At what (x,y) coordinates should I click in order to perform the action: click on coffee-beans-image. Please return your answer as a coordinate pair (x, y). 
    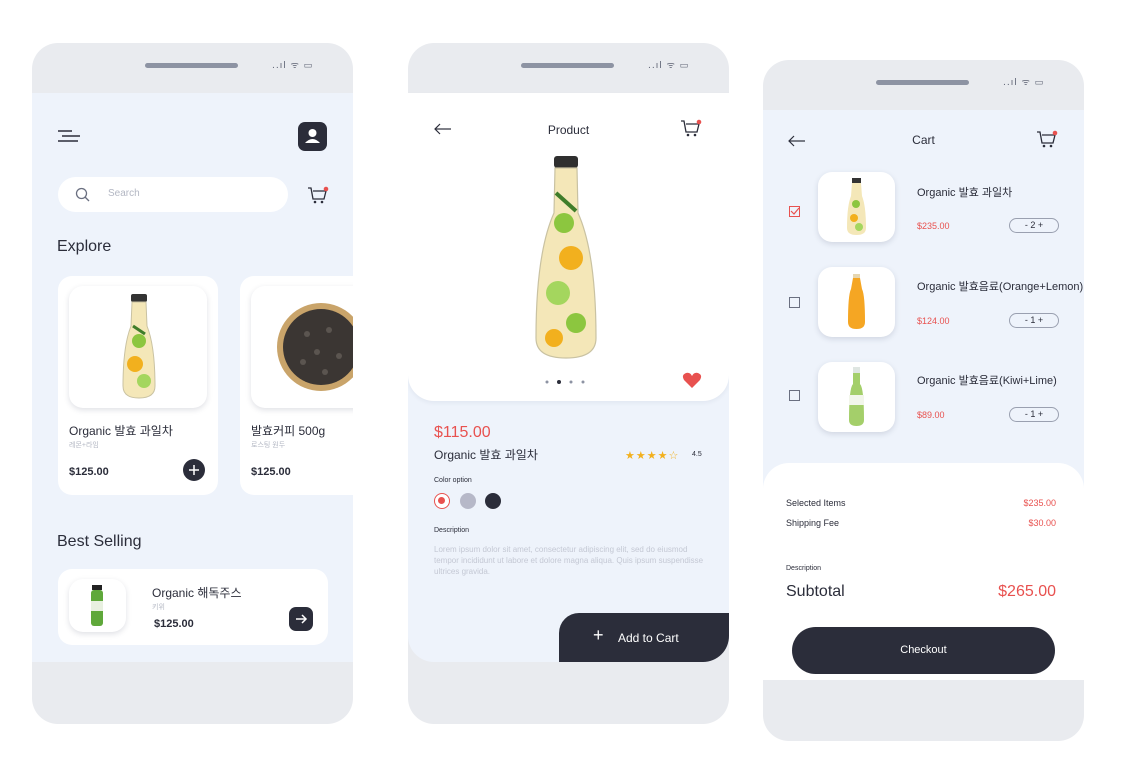
    Looking at the image, I should click on (315, 347).